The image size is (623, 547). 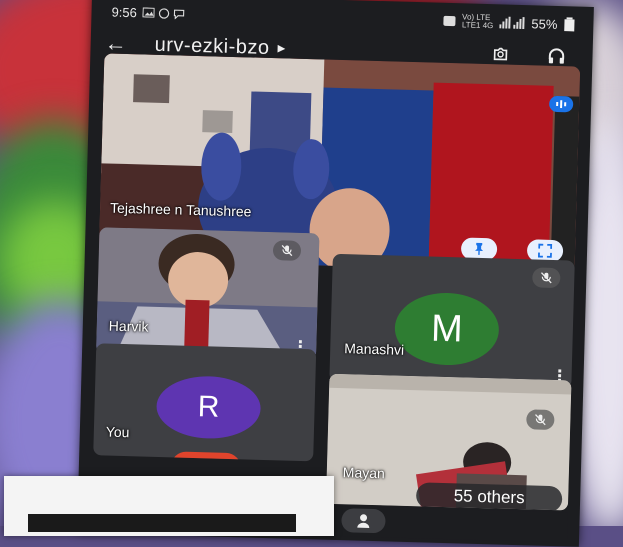 I want to click on person-icon, so click(x=363, y=521).